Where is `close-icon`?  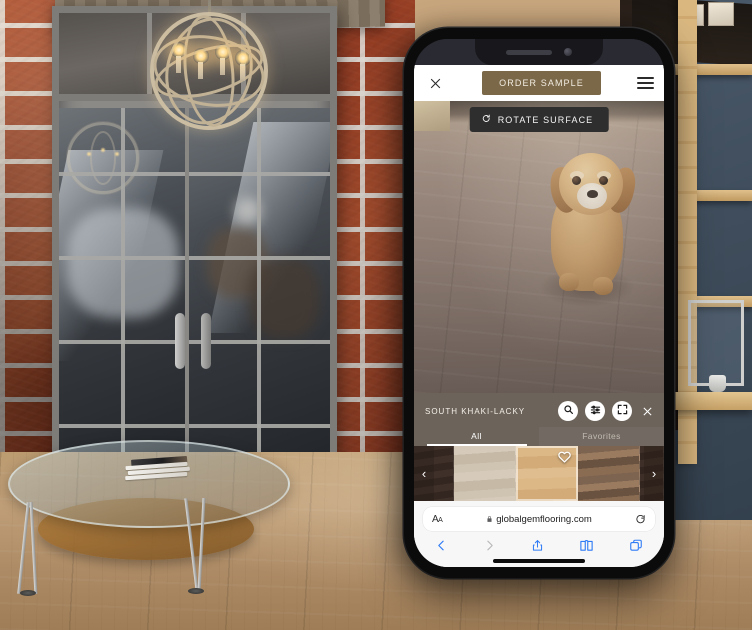
close-icon is located at coordinates (435, 83).